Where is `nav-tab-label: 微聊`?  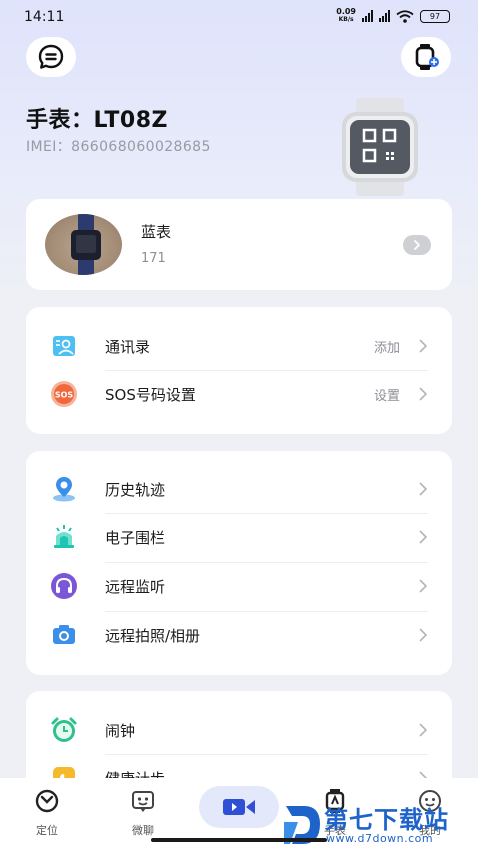 nav-tab-label: 微聊 is located at coordinates (143, 830).